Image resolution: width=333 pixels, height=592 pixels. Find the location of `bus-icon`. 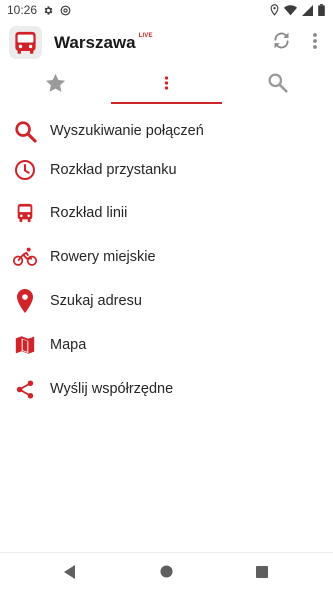

bus-icon is located at coordinates (25, 213).